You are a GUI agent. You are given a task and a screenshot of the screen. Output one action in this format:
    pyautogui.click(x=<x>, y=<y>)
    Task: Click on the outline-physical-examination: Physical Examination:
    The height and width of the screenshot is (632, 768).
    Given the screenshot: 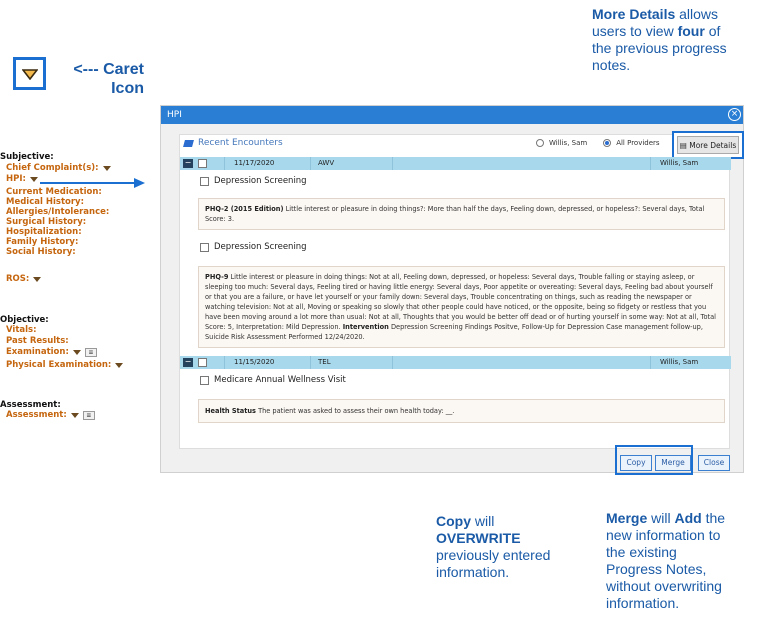 What is the action you would take?
    pyautogui.click(x=65, y=365)
    